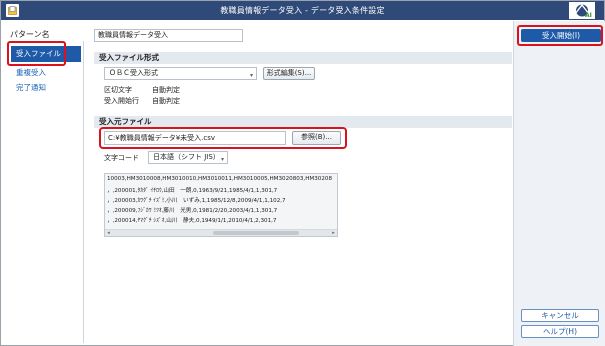 Image resolution: width=605 pixels, height=346 pixels. Describe the element at coordinates (46, 192) in the screenshot. I see `left-nav: 受入ファイル 重複受入 完了通知` at that location.